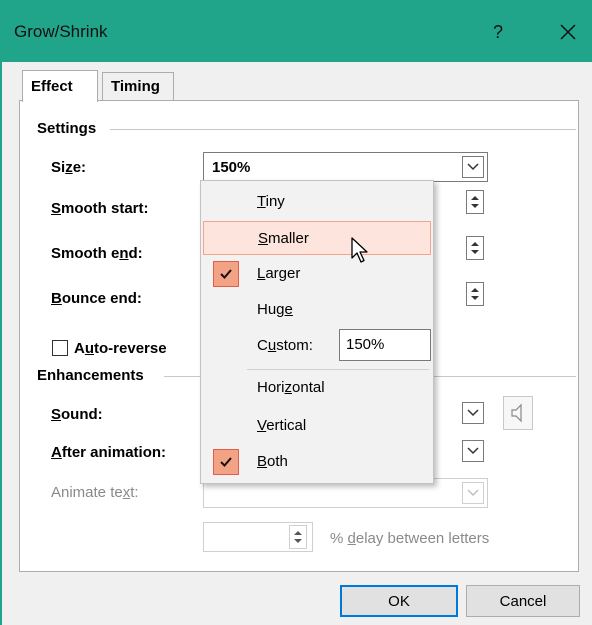 Image resolution: width=592 pixels, height=625 pixels. Describe the element at coordinates (69, 167) in the screenshot. I see `size-label: Size:` at that location.